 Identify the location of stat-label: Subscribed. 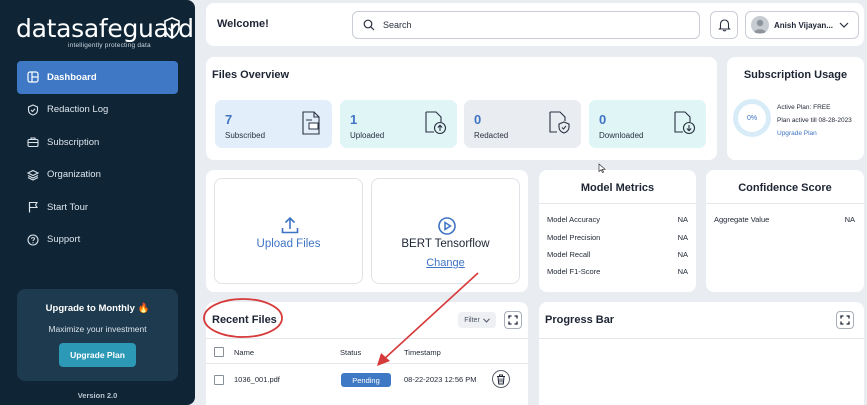
(245, 135).